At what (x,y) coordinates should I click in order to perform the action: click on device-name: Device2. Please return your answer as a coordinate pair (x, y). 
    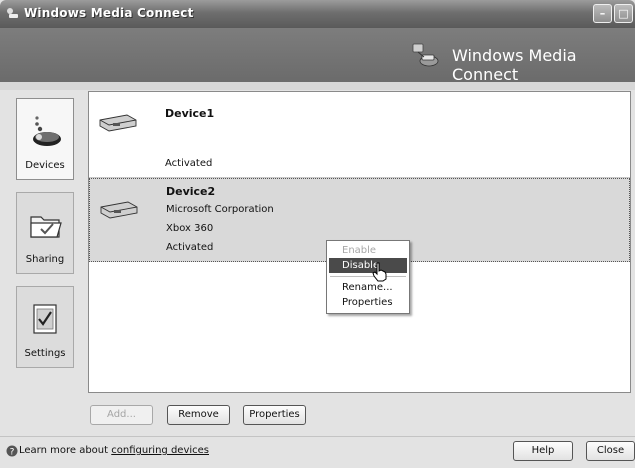
    Looking at the image, I should click on (191, 191).